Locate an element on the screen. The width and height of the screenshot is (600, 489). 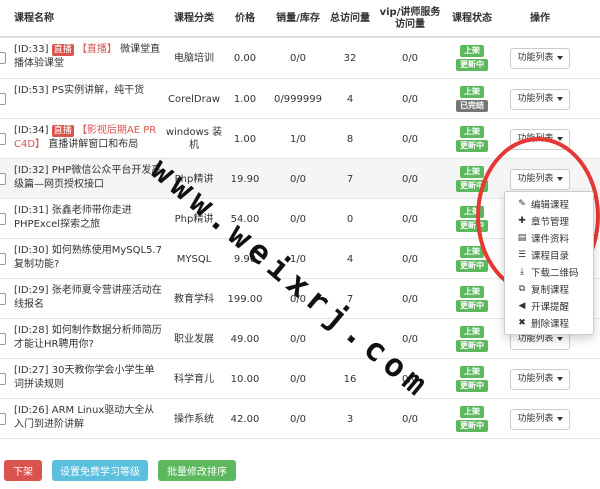
course-title: [ID:27] 30天教你学会小学生单词拼读规则 is located at coordinates (89, 378).